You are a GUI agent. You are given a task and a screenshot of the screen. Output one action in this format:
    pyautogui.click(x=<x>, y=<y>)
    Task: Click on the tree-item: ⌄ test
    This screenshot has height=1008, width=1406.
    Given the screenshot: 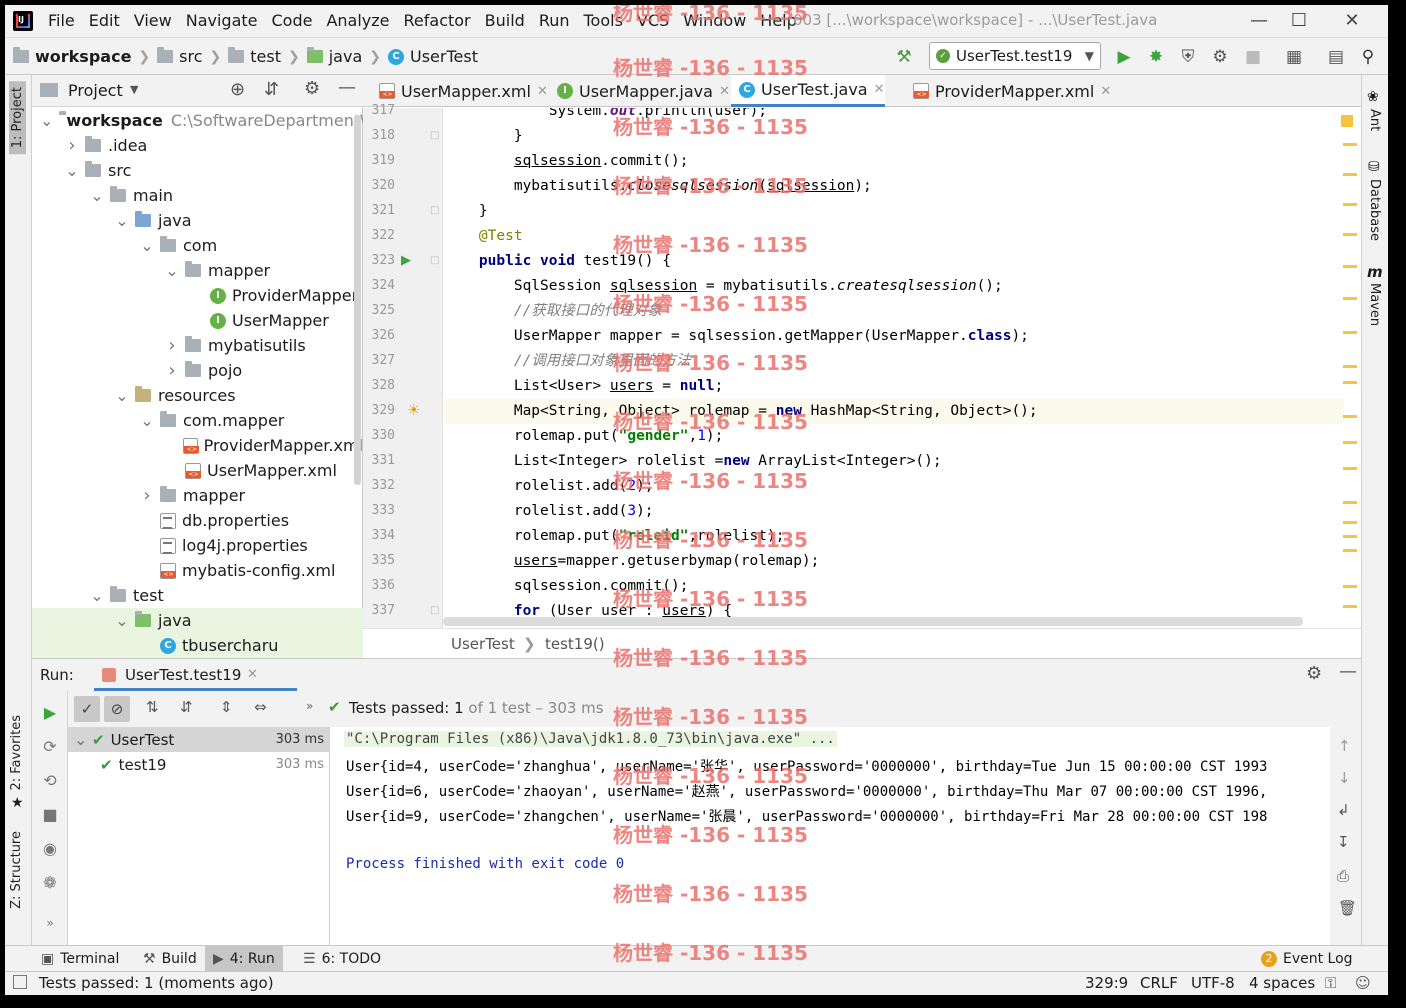 What is the action you would take?
    pyautogui.click(x=197, y=595)
    